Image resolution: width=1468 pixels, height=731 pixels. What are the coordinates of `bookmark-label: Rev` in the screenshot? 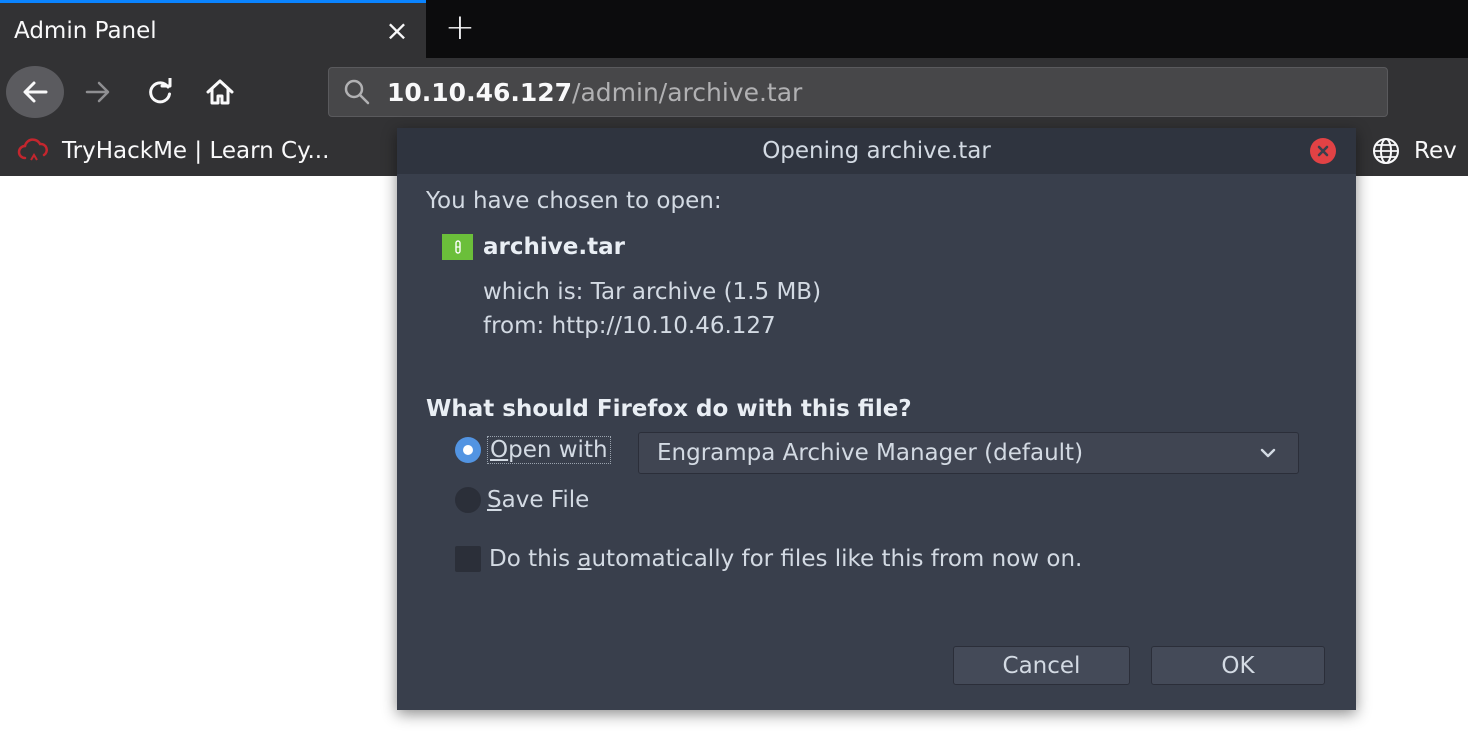 It's located at (1435, 151).